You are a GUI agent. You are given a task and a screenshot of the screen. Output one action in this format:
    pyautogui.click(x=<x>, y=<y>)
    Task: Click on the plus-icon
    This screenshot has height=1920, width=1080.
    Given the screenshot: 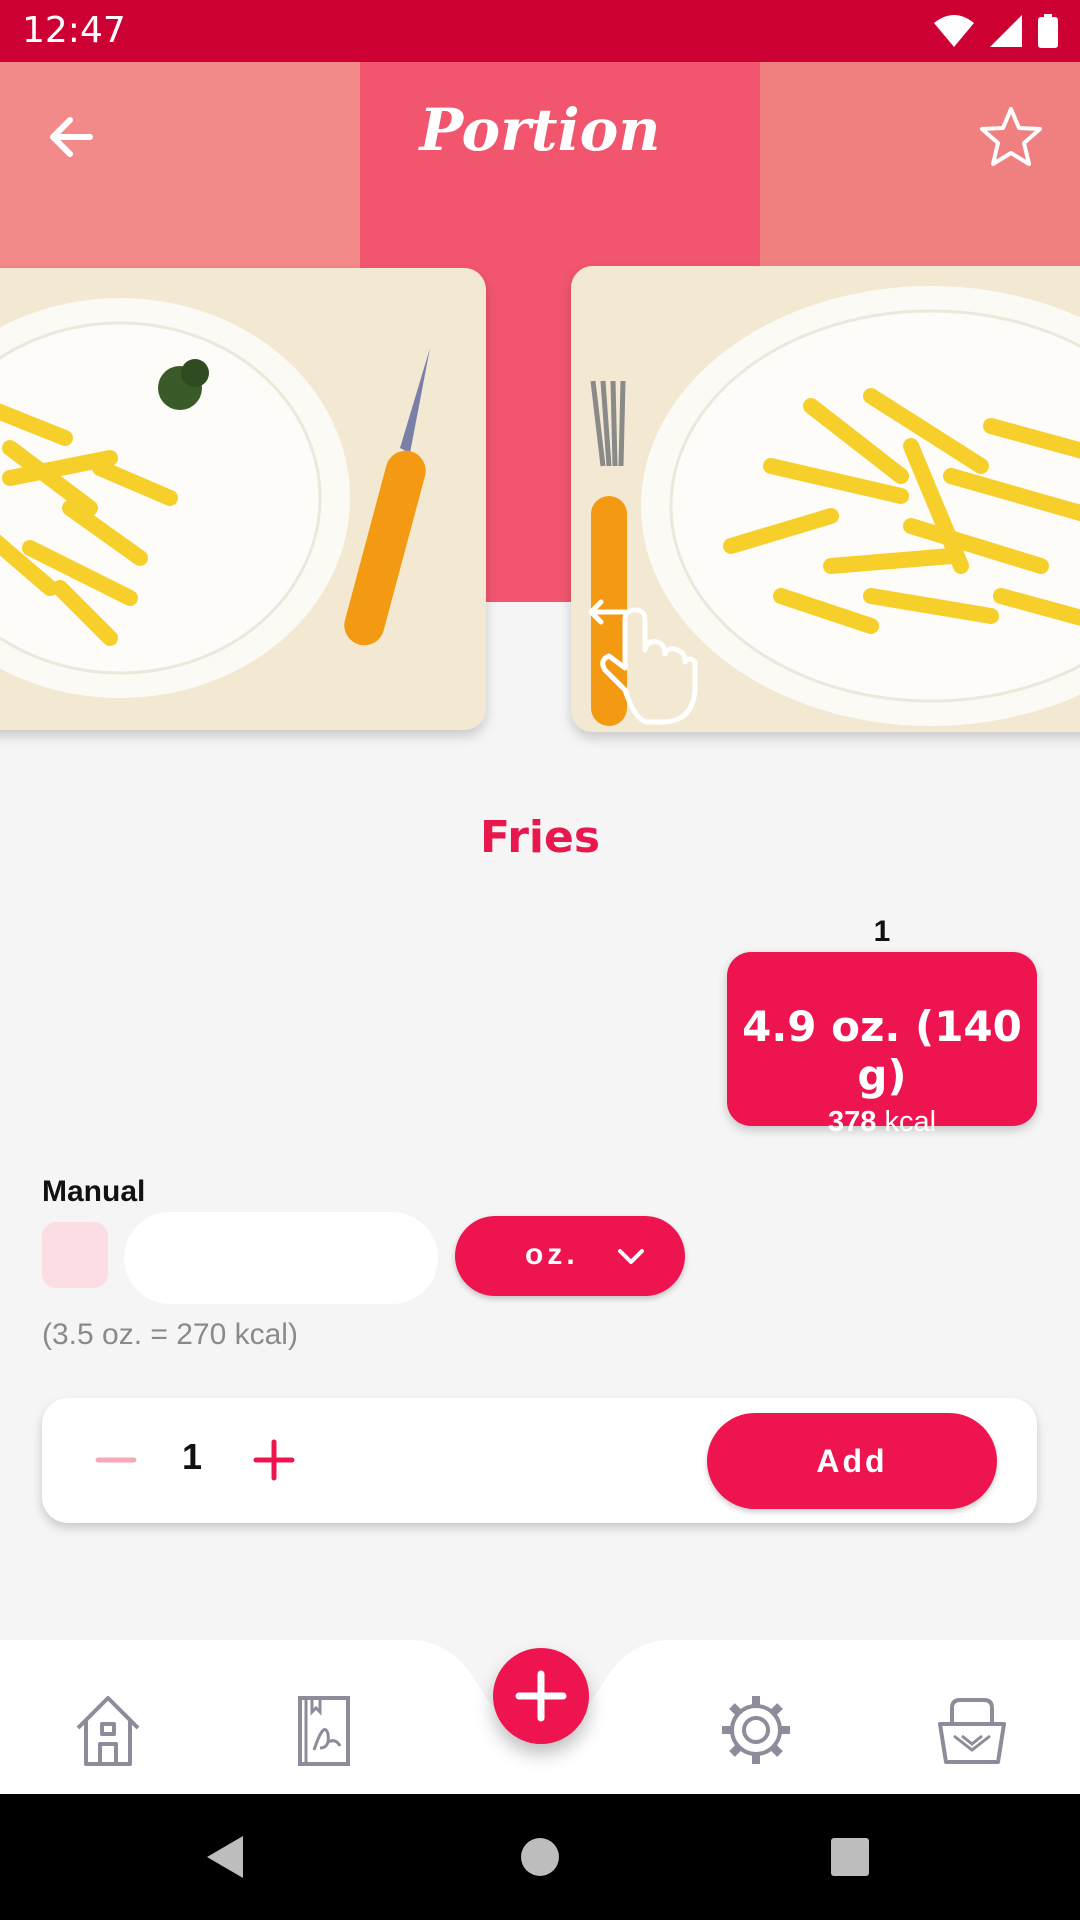 What is the action you would take?
    pyautogui.click(x=274, y=1460)
    